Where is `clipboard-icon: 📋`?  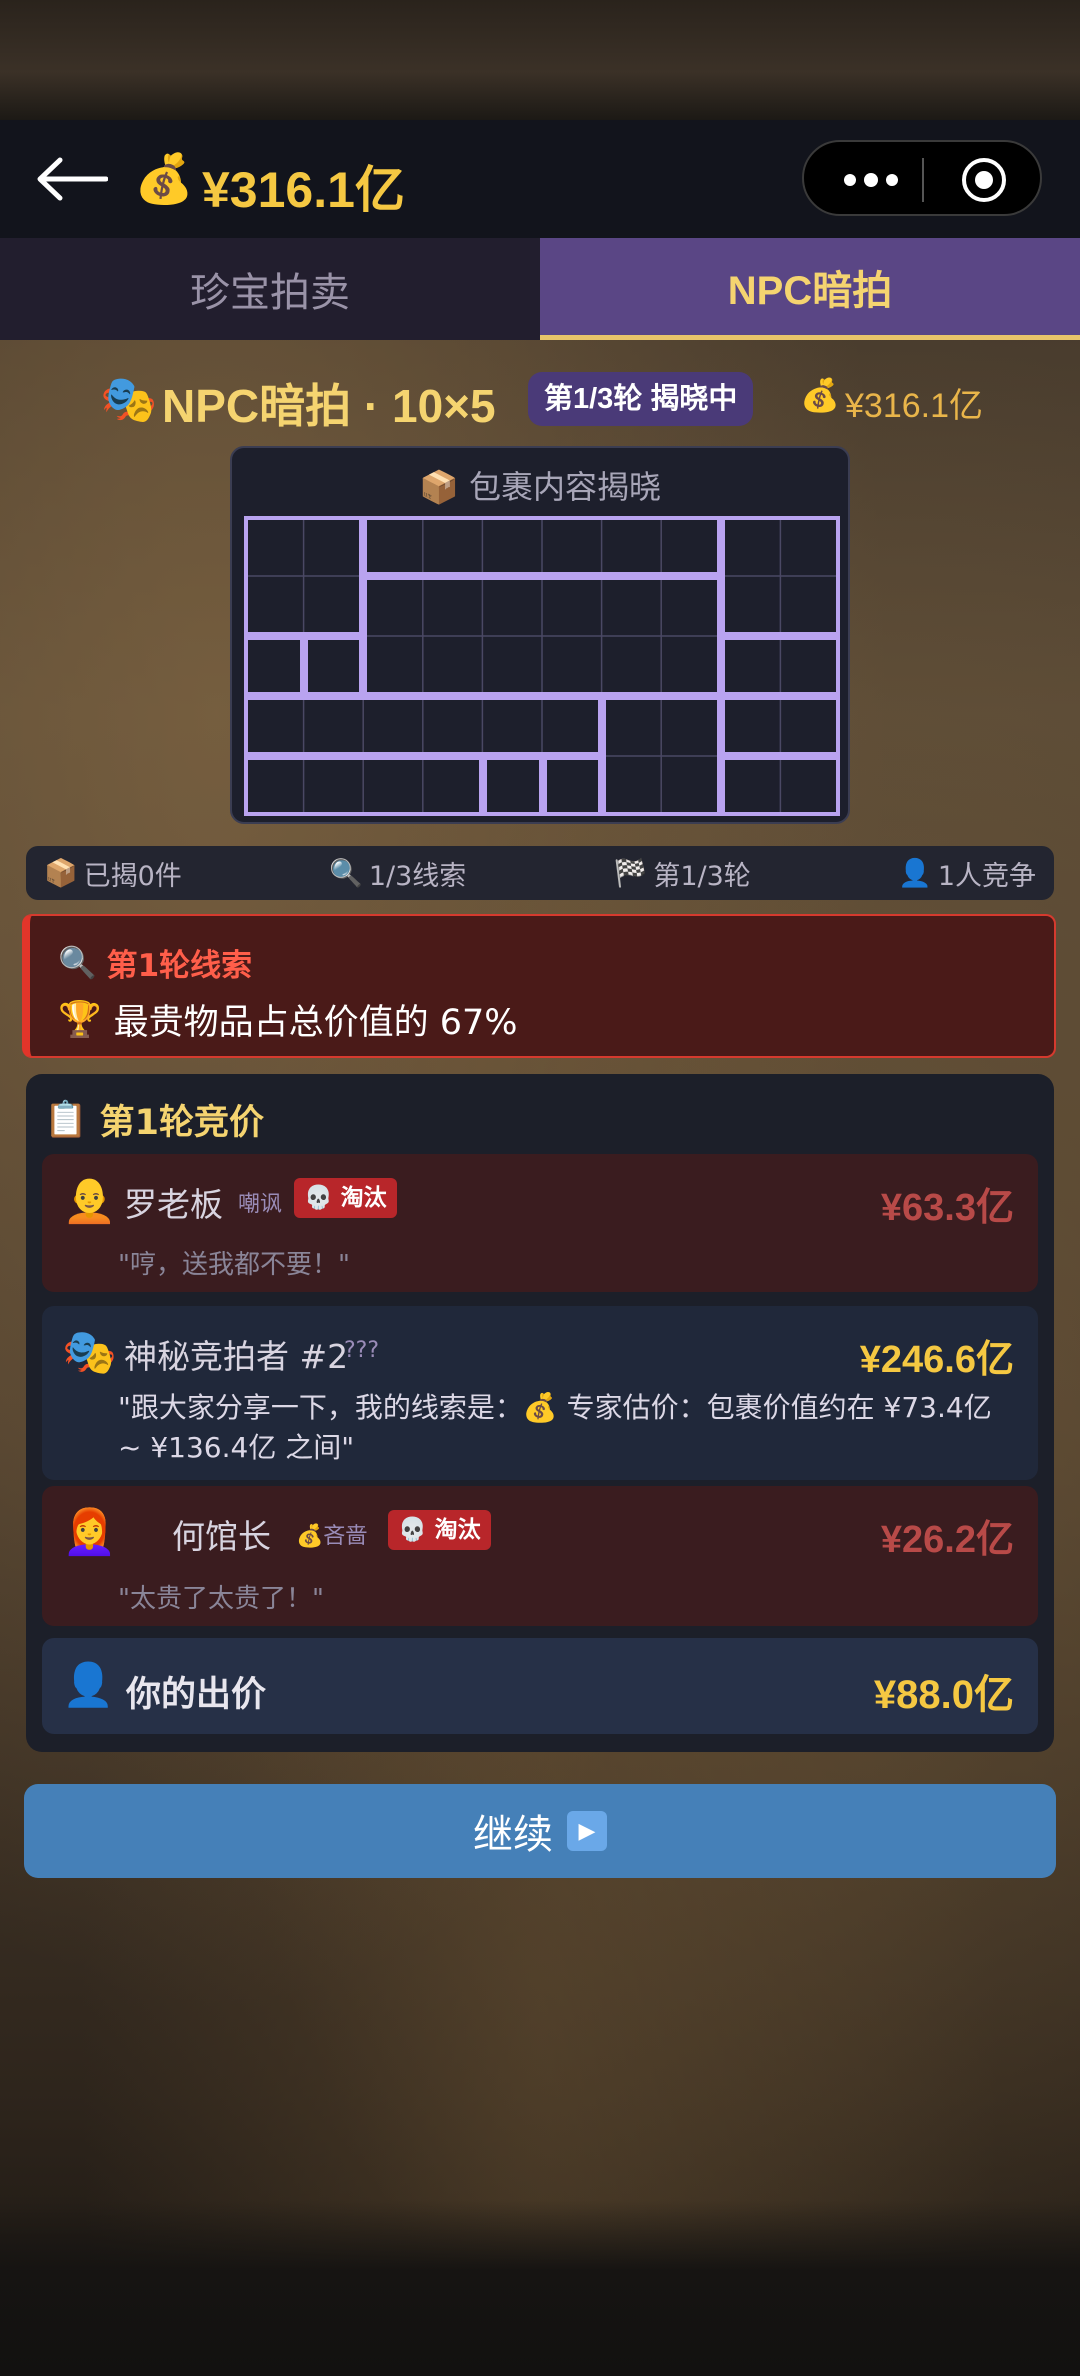
clipboard-icon: 📋 is located at coordinates (66, 1120).